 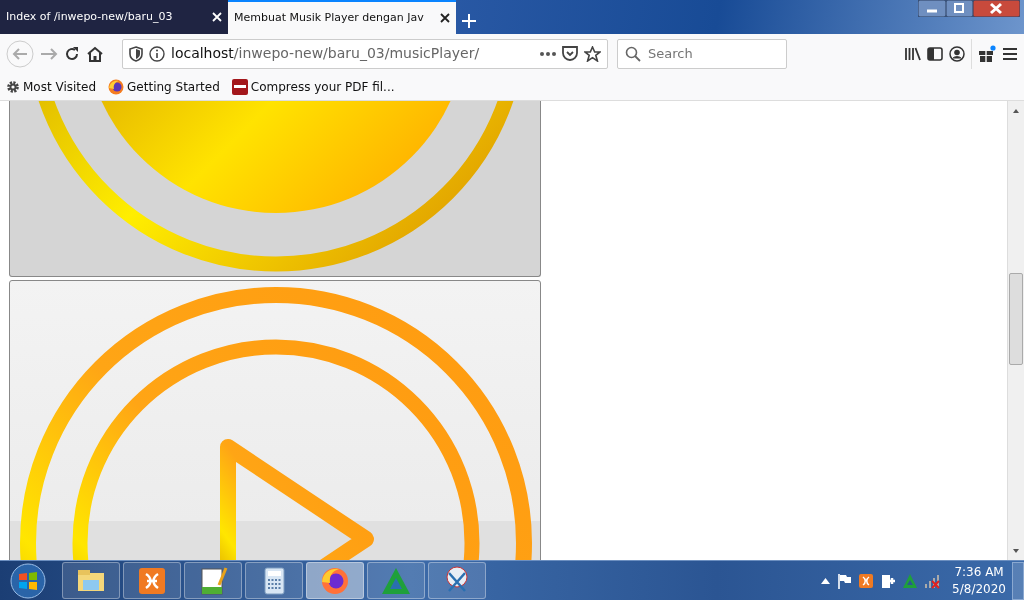 What do you see at coordinates (957, 53) in the screenshot?
I see `account-icon` at bounding box center [957, 53].